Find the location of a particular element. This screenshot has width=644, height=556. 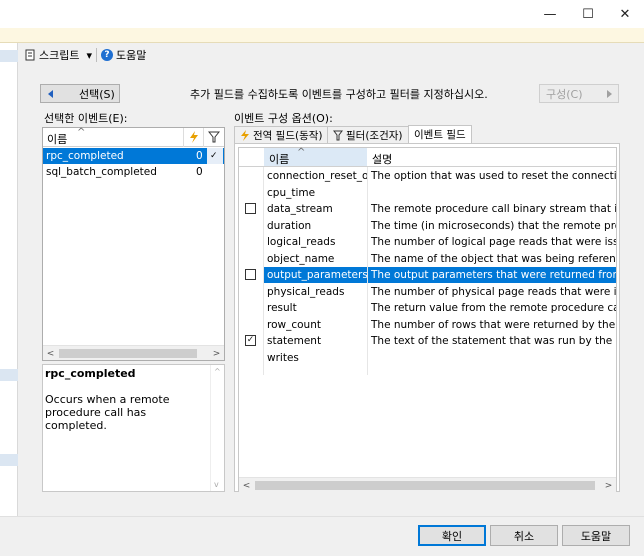

help-label: 도움말 is located at coordinates (131, 55).